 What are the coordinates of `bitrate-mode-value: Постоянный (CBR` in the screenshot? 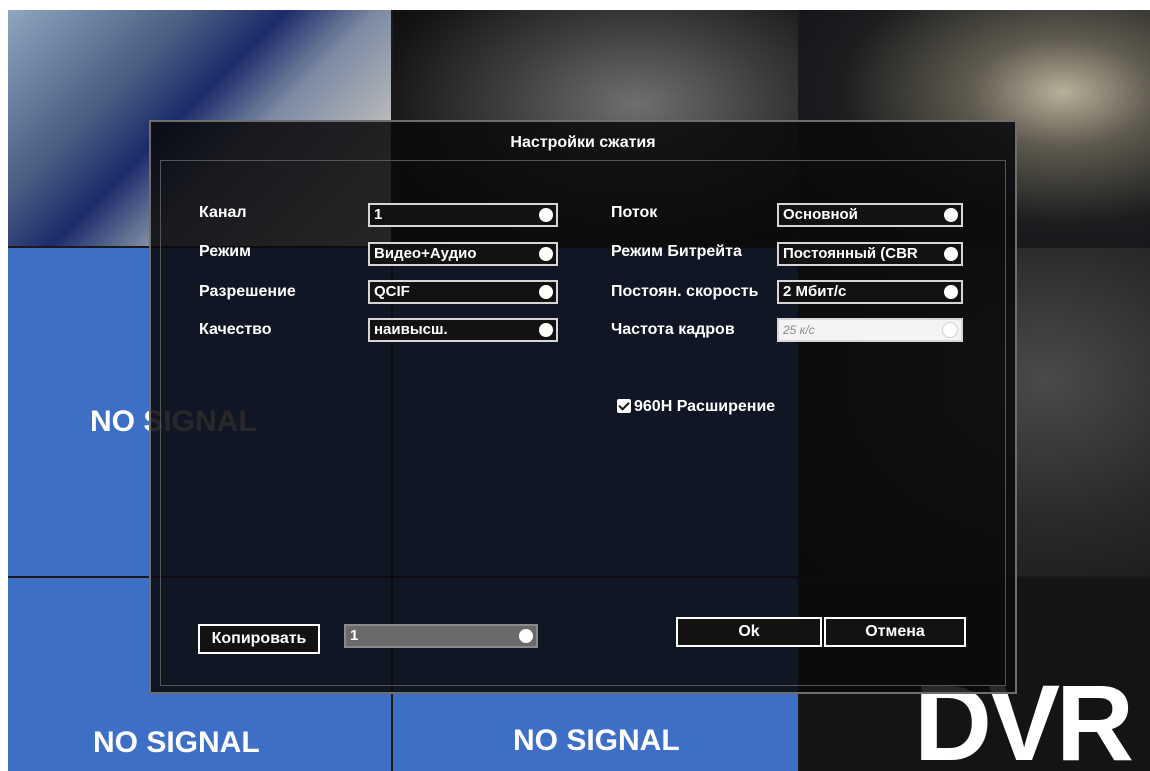 It's located at (850, 253).